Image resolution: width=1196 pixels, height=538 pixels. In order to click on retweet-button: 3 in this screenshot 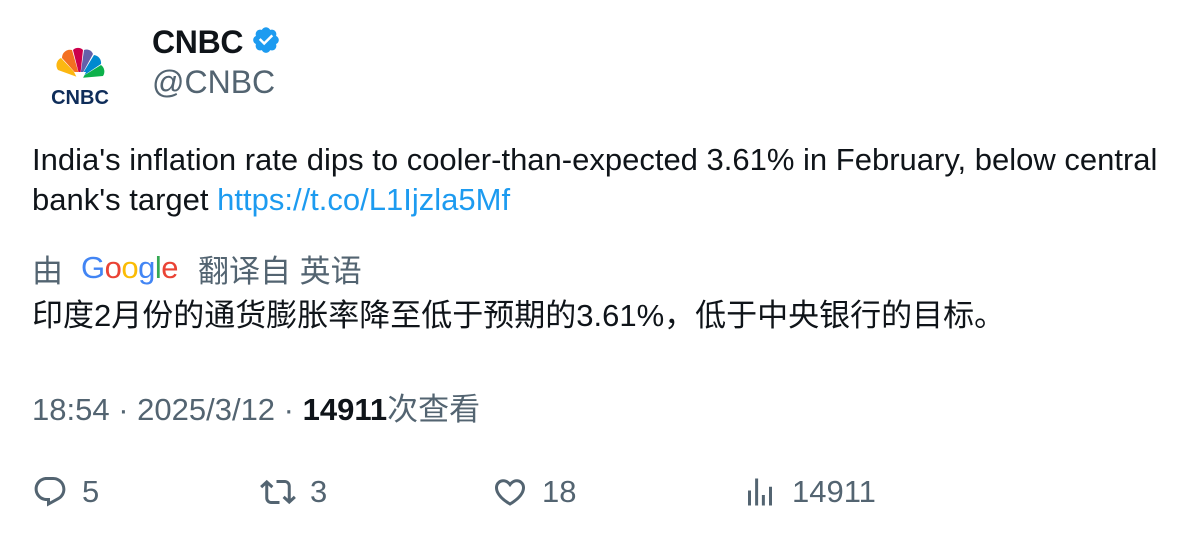, I will do `click(293, 492)`.